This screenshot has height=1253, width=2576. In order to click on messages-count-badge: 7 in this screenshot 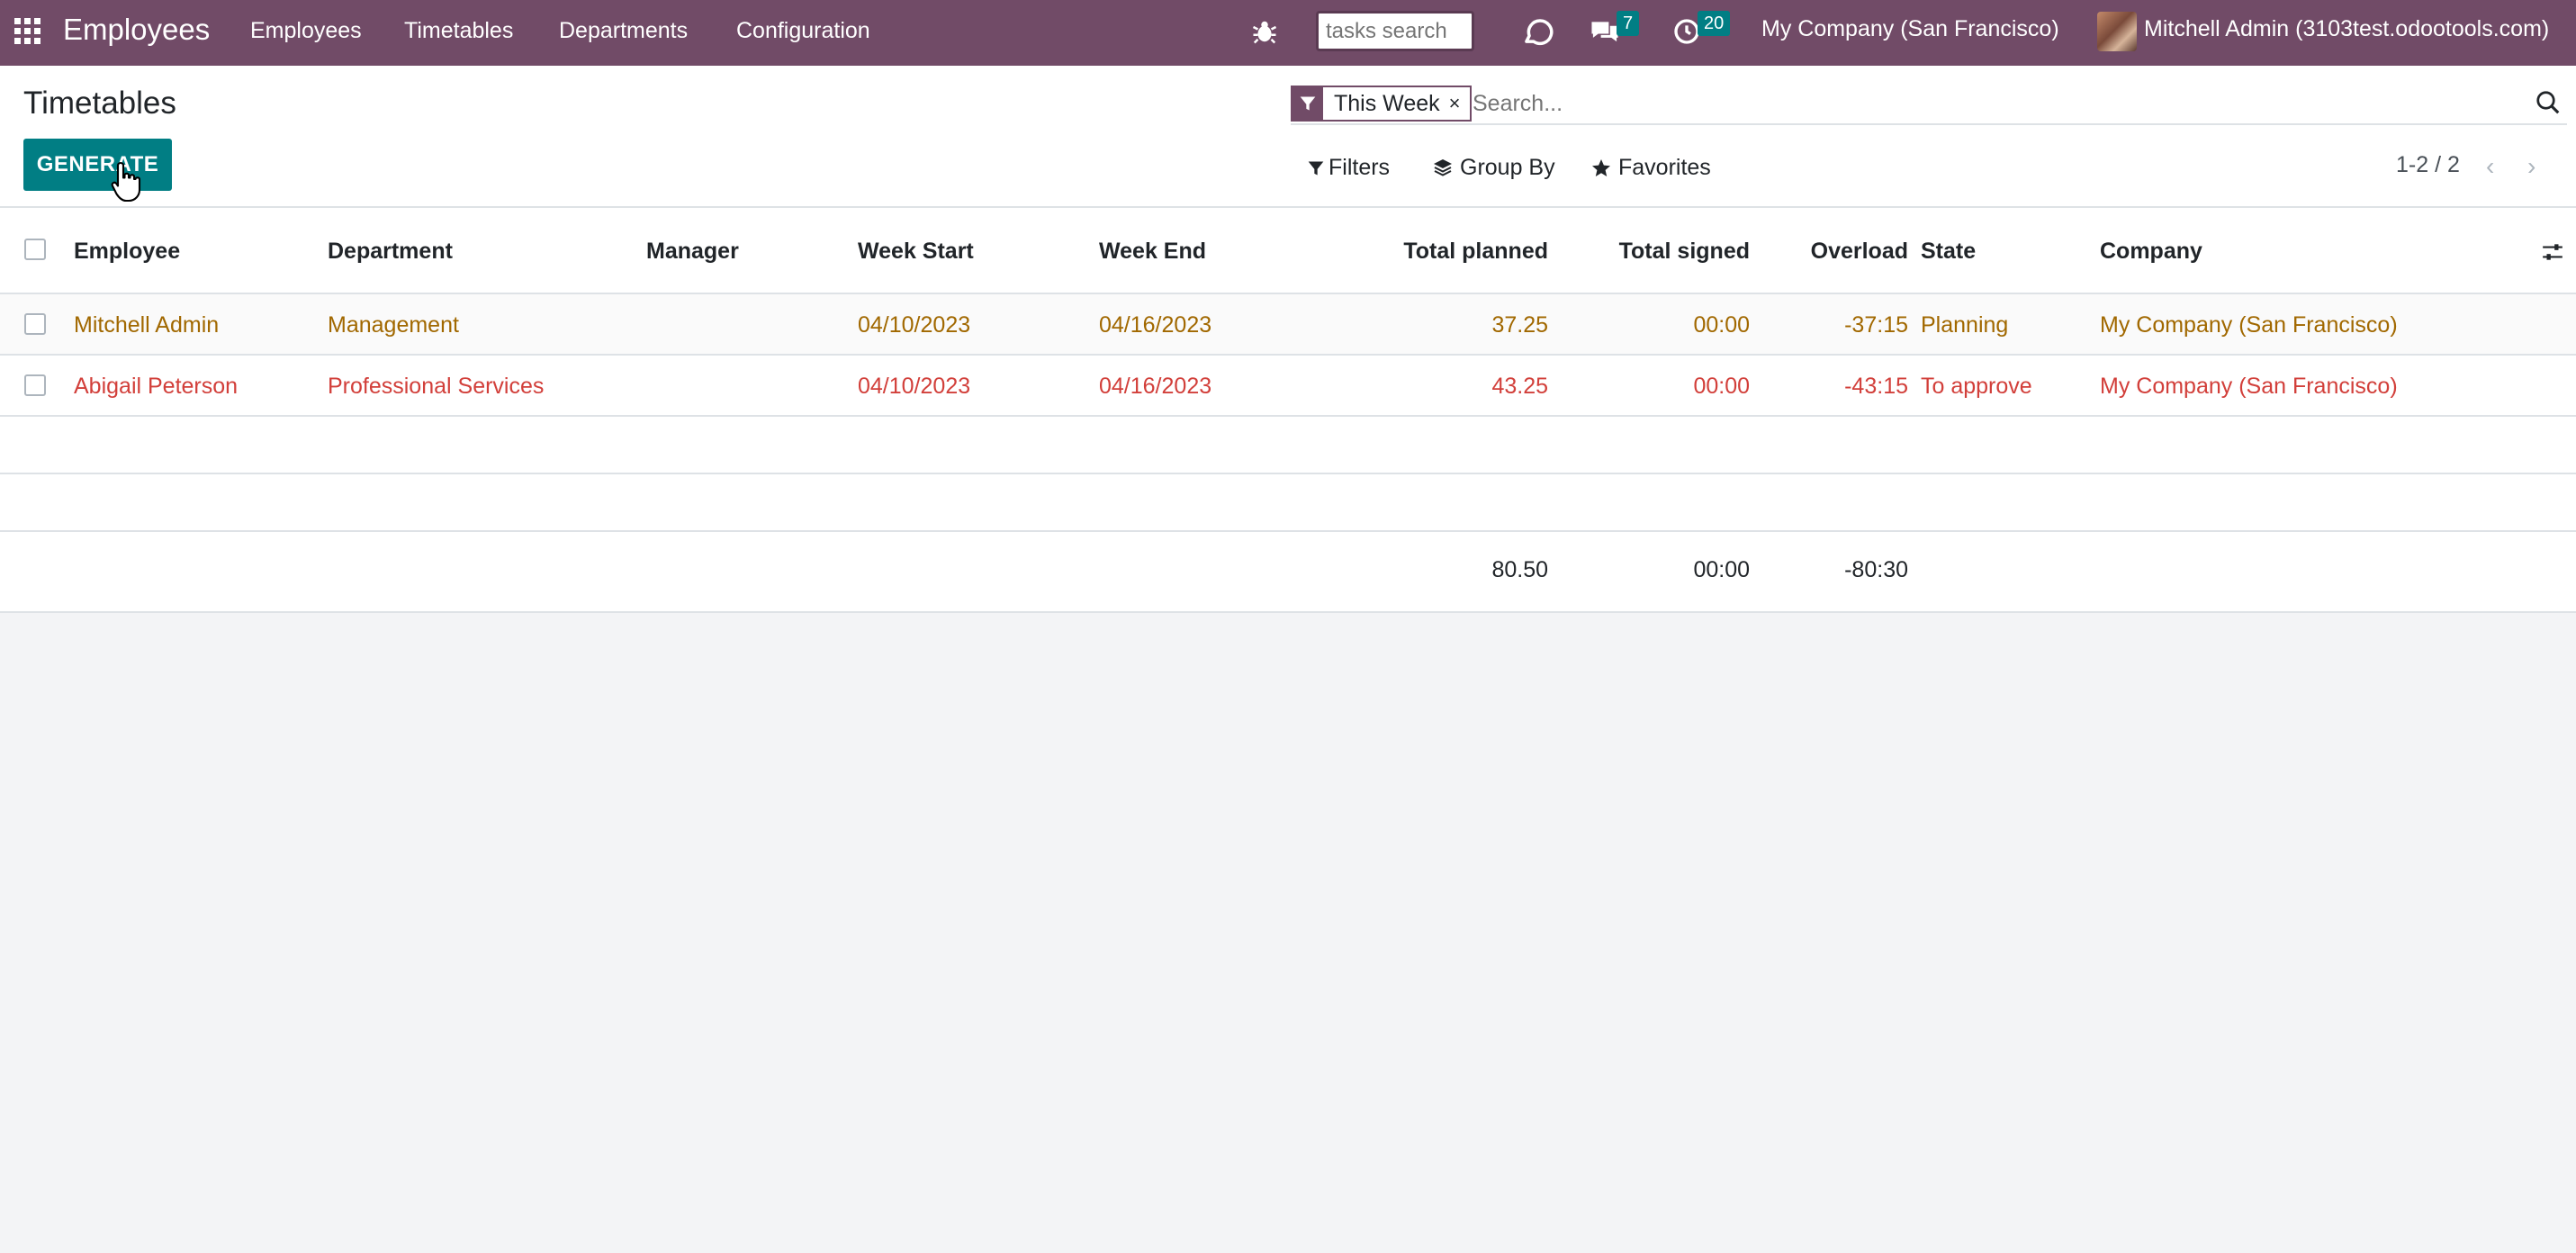, I will do `click(1628, 23)`.